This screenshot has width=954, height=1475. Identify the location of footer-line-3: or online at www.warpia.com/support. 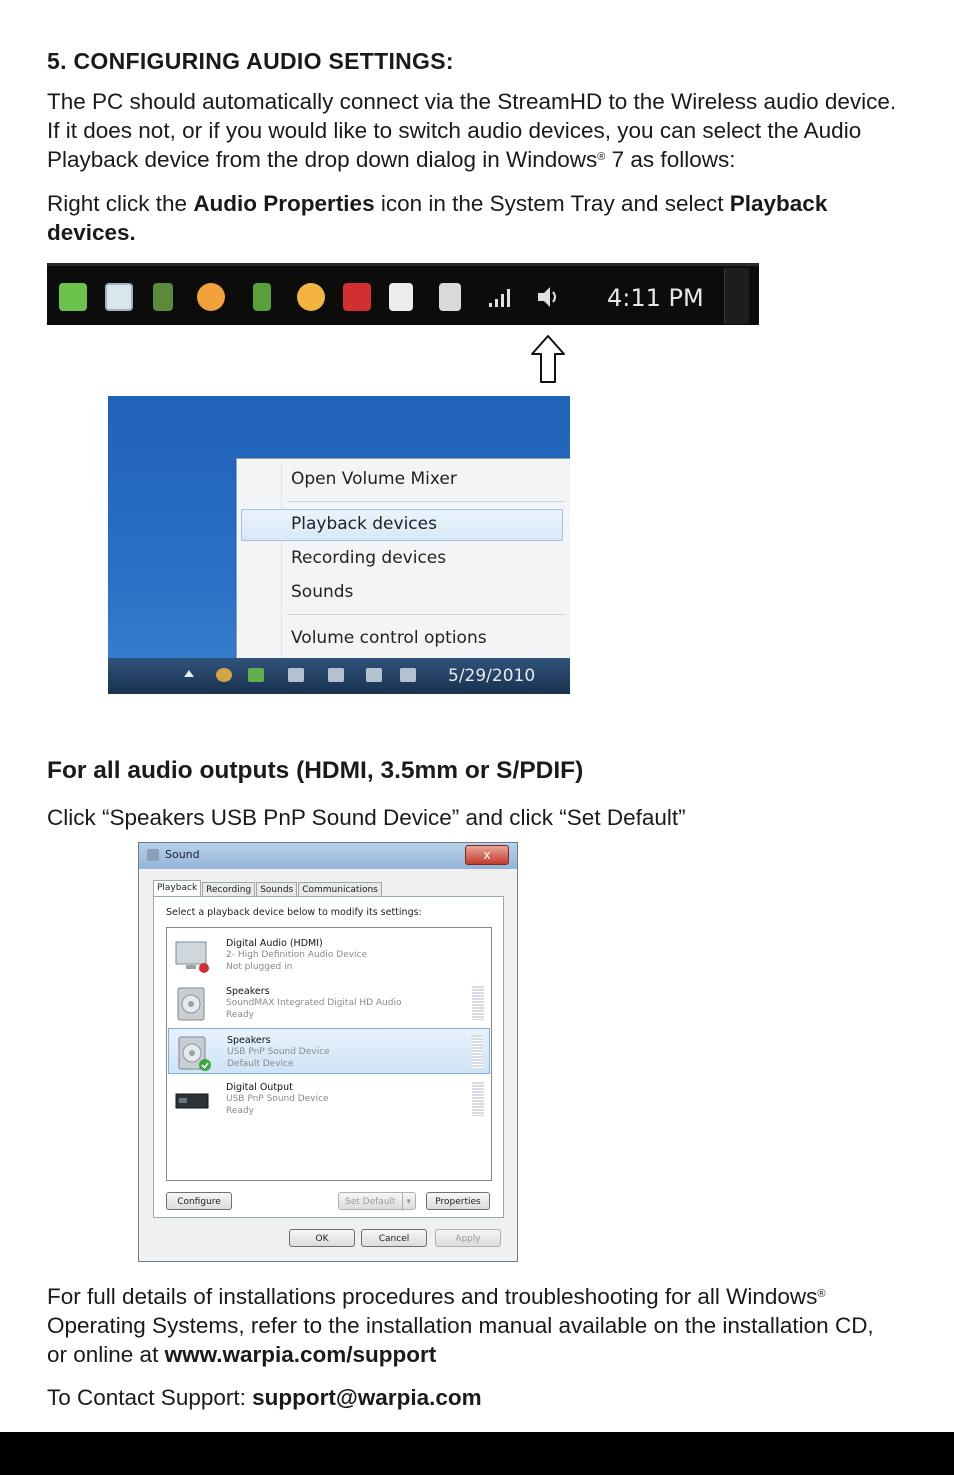
(482, 1354).